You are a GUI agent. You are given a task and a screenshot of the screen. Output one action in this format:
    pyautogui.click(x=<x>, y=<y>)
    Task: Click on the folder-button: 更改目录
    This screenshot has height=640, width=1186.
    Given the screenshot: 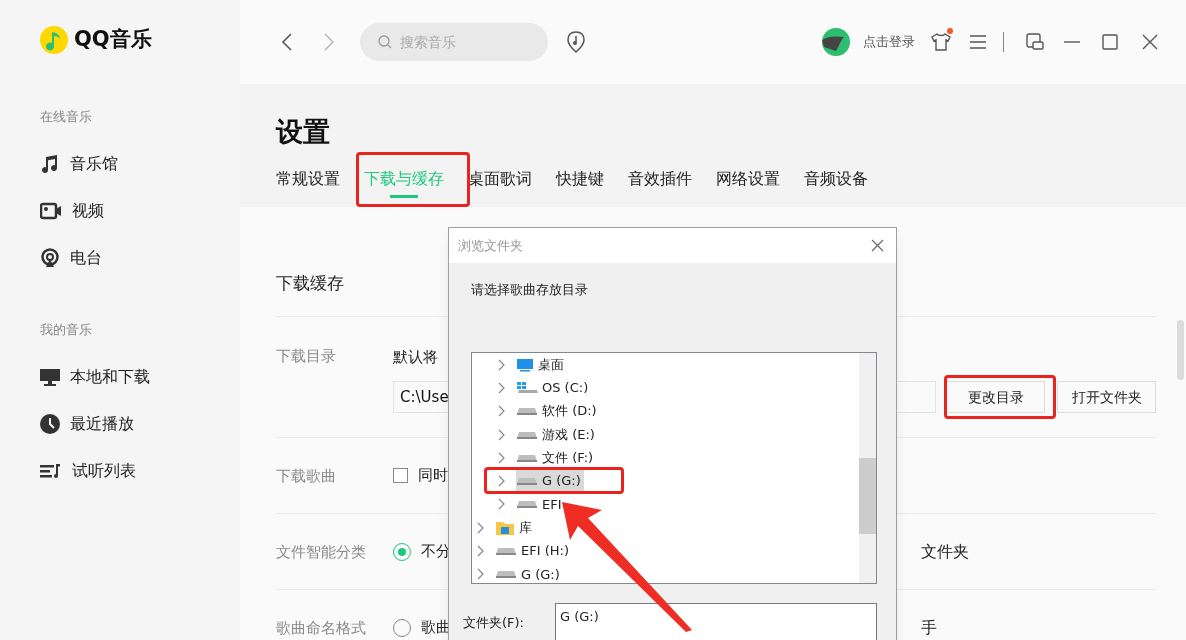 What is the action you would take?
    pyautogui.click(x=995, y=397)
    